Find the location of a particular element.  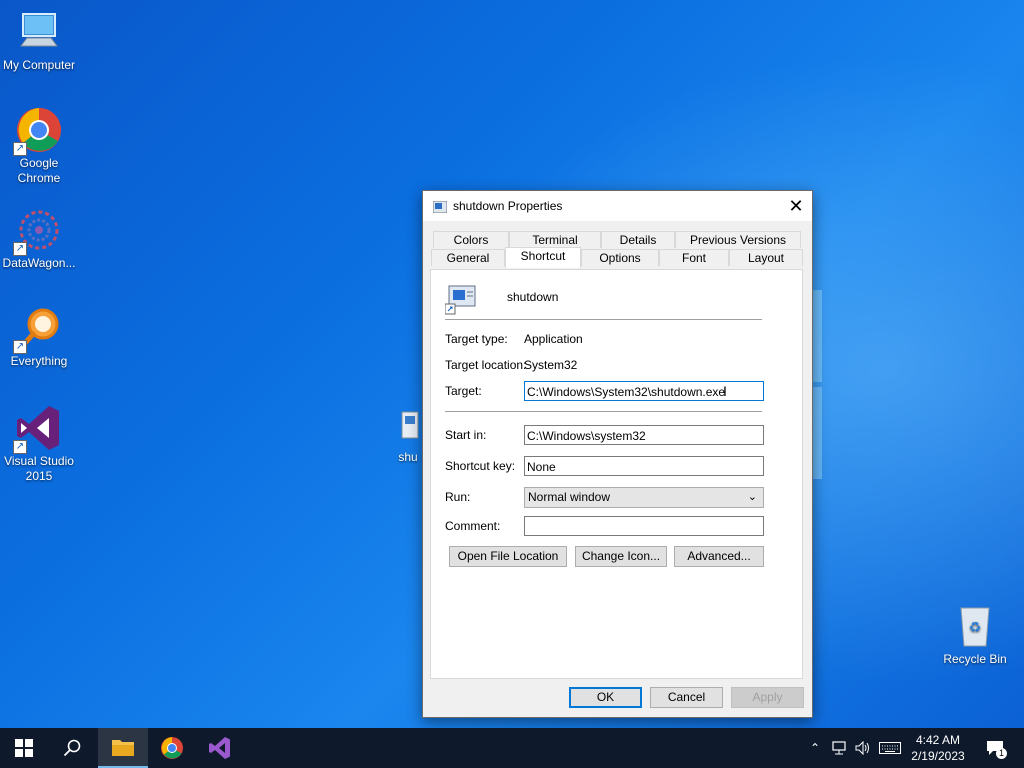

title-bar: shutdown Properties ✕ is located at coordinates (617, 206).